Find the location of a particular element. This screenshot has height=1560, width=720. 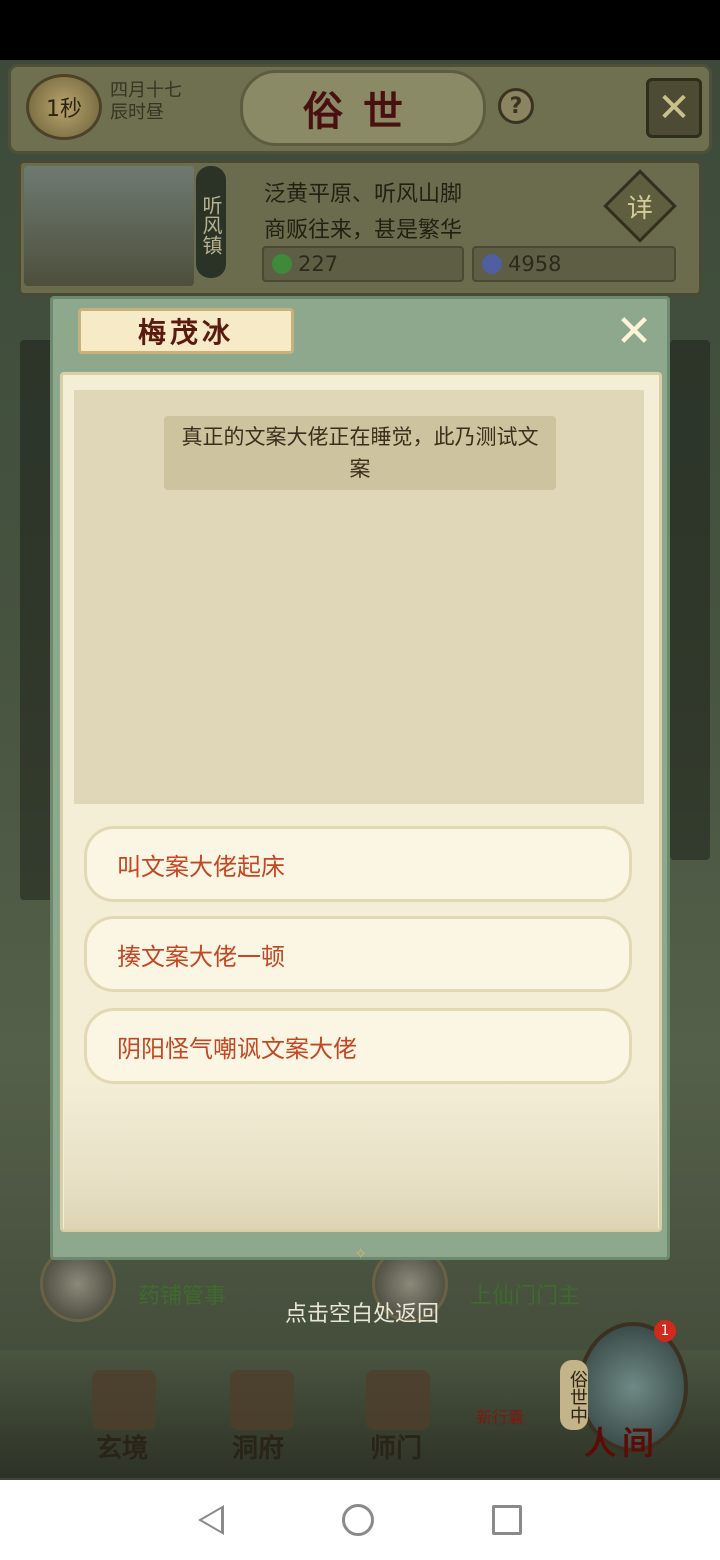

scroll-icon is located at coordinates (124, 1400).